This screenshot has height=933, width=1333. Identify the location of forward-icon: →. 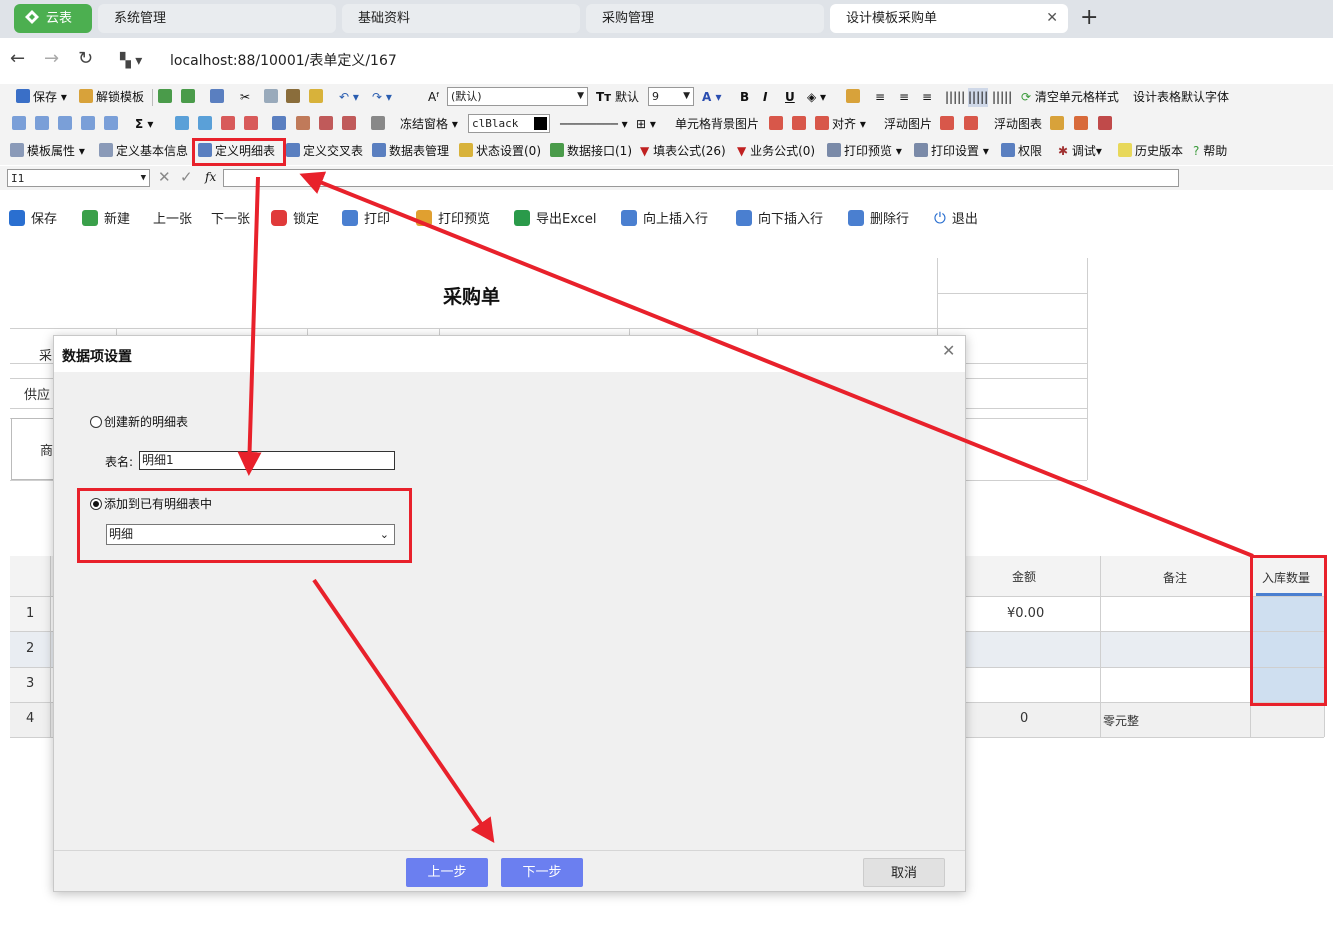
(51, 59).